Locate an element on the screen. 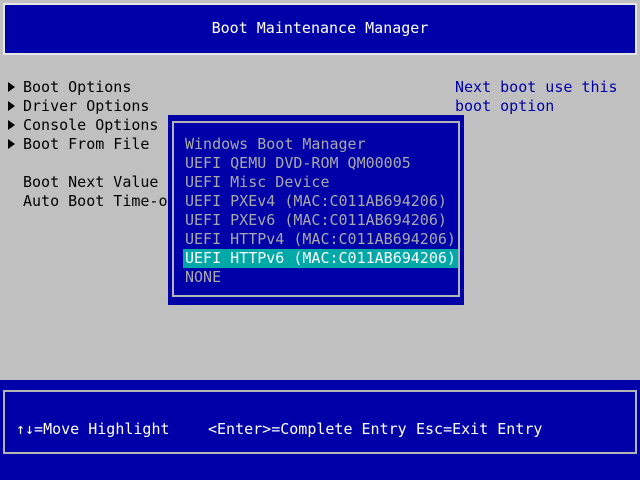 The height and width of the screenshot is (480, 640). popup-option-windows-boot-manager: Windows Boot Manager is located at coordinates (275, 144).